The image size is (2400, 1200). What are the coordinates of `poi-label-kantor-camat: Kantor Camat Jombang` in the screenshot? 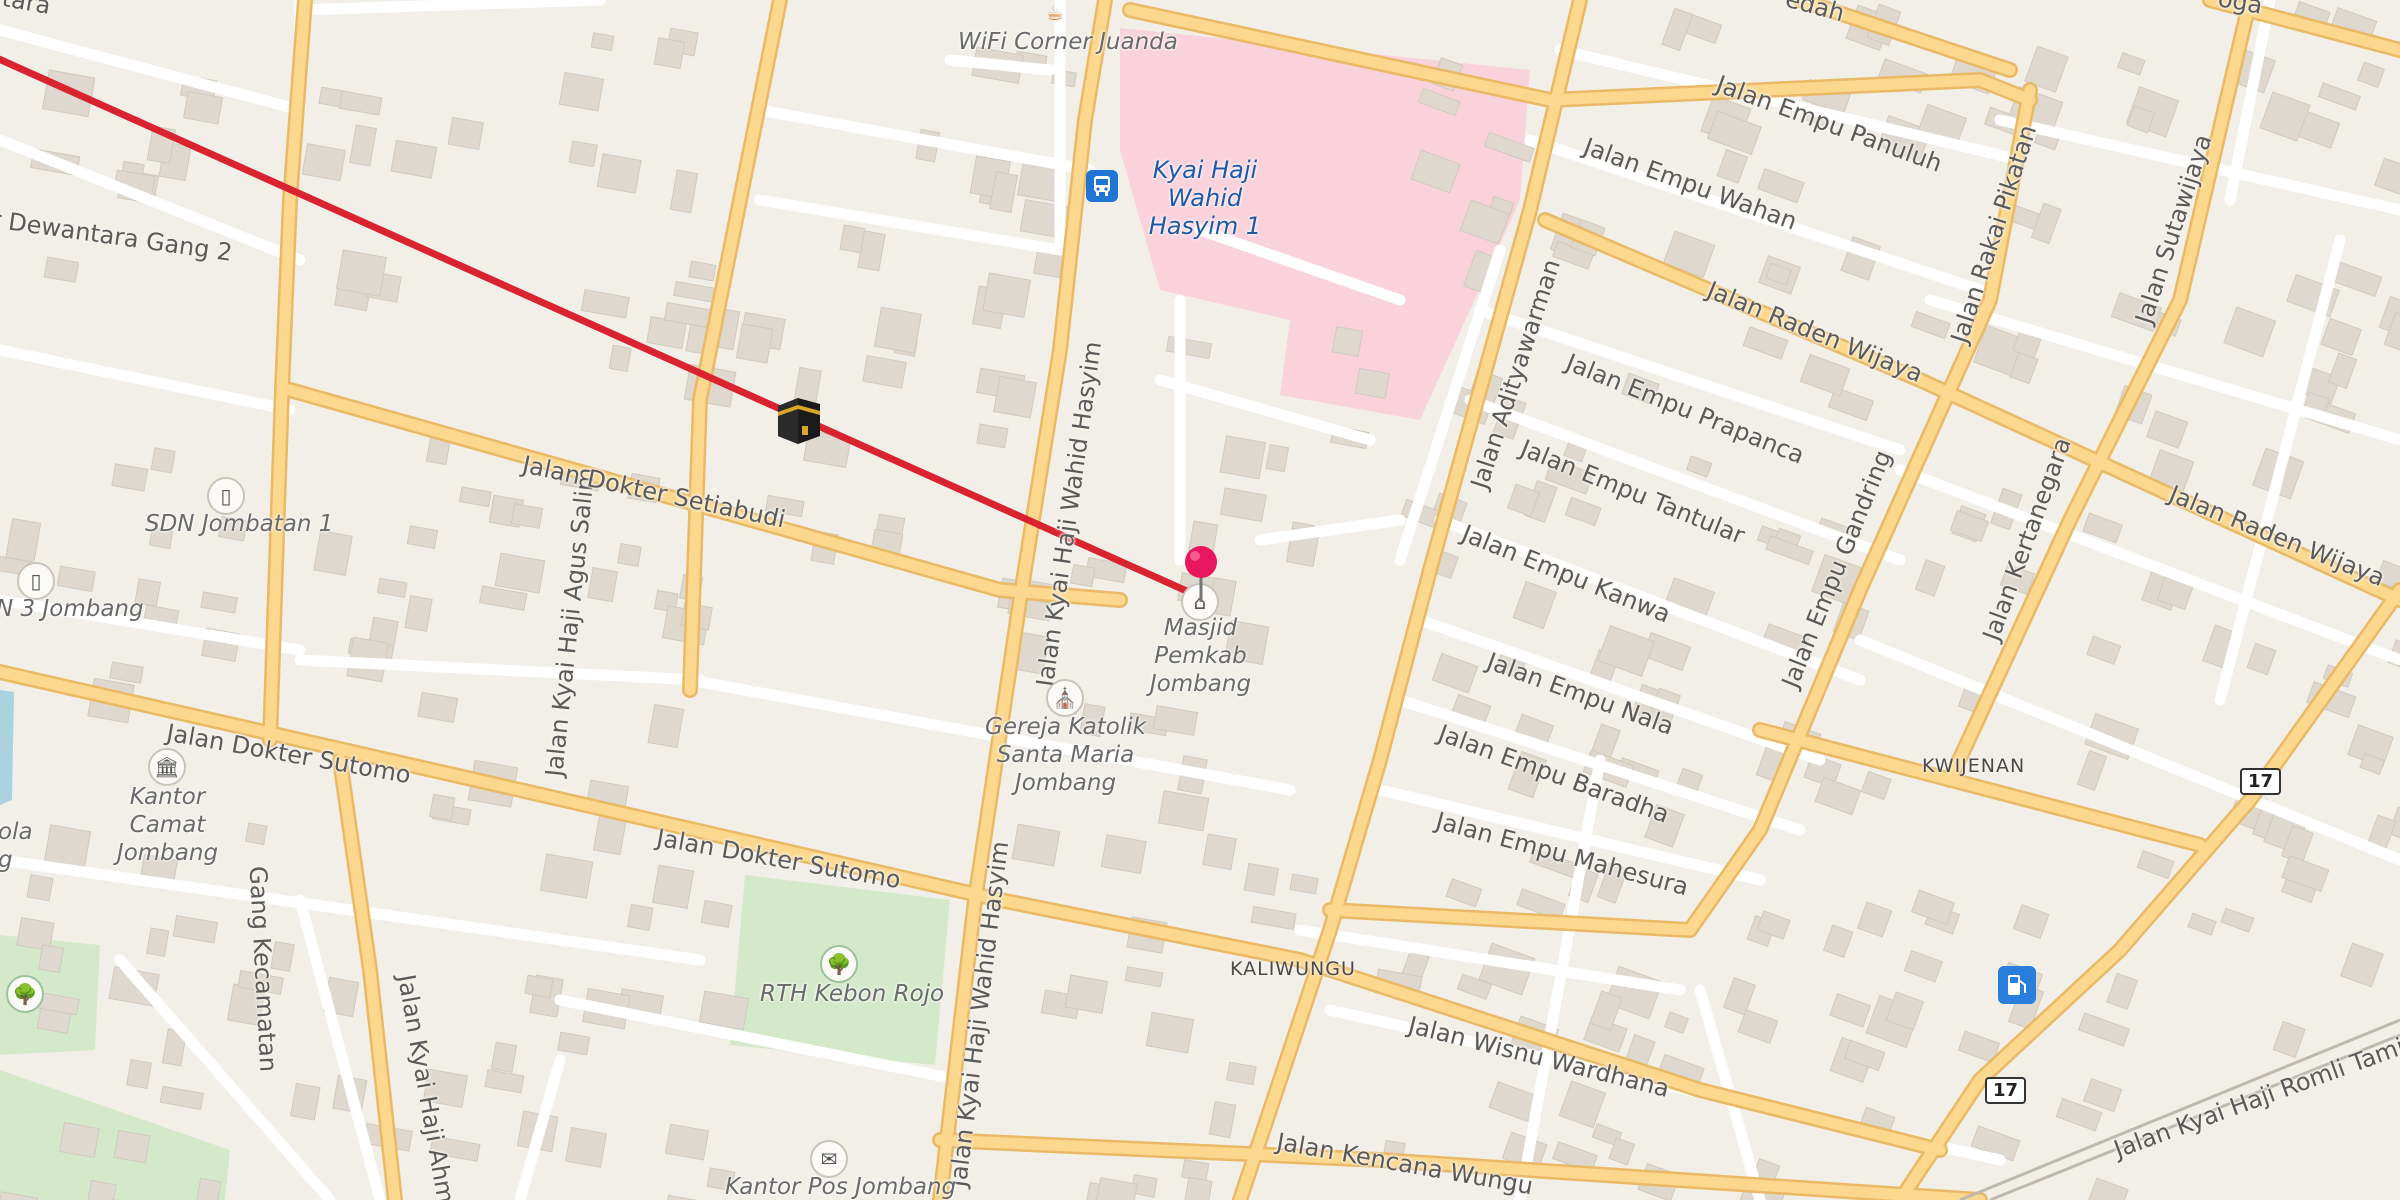 It's located at (167, 825).